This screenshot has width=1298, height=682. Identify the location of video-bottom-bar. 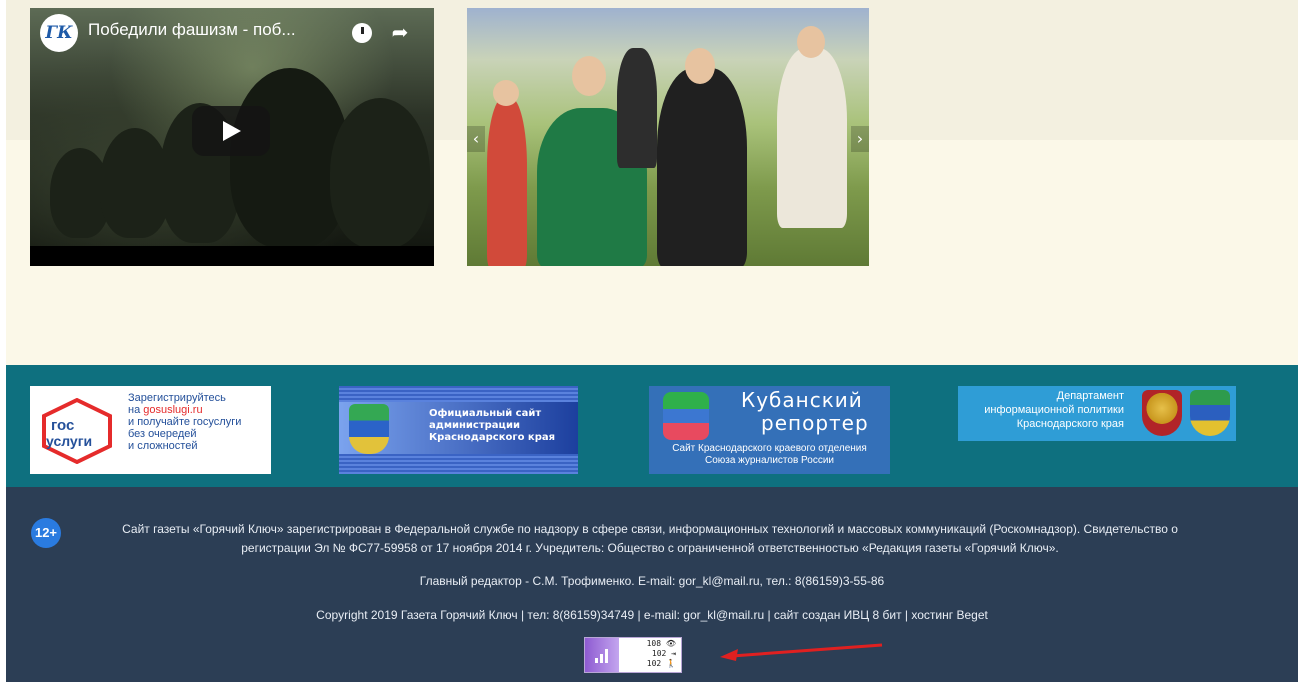
(232, 256).